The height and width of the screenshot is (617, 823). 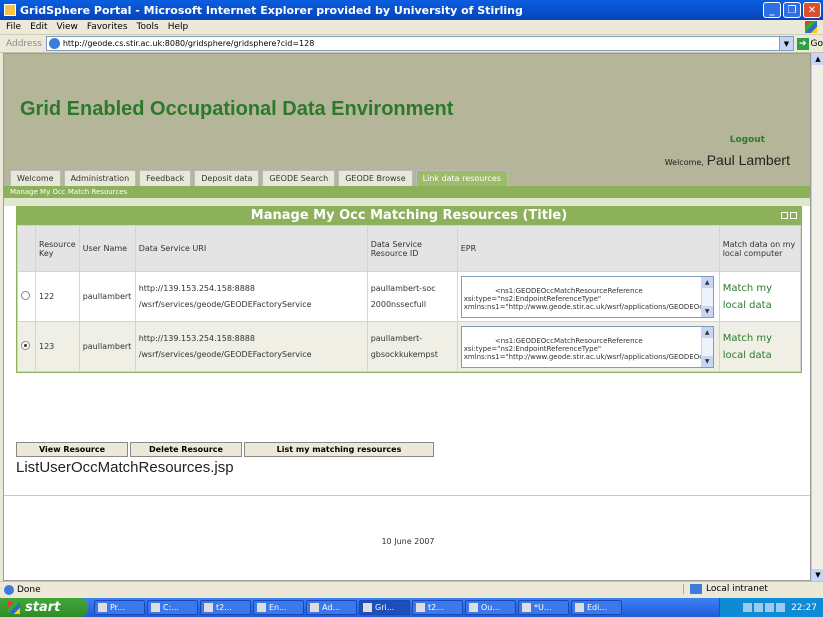 What do you see at coordinates (817, 317) in the screenshot?
I see `page-scrollbar: ▲ ▼` at bounding box center [817, 317].